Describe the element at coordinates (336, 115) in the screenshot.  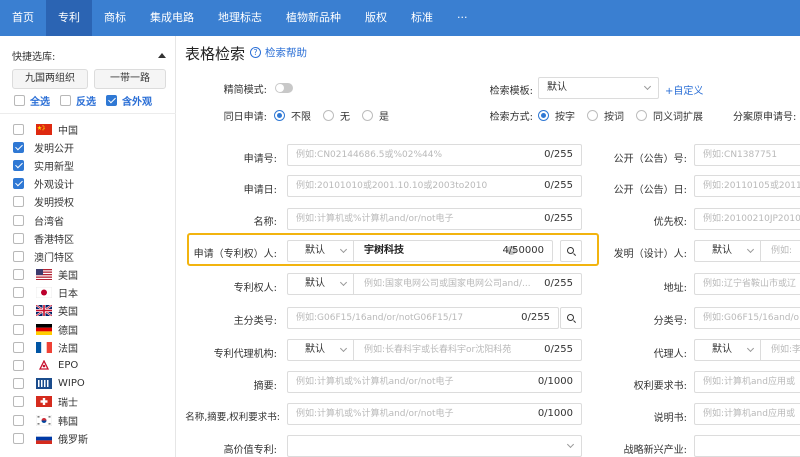
I see `same-day-option-none: 无` at that location.